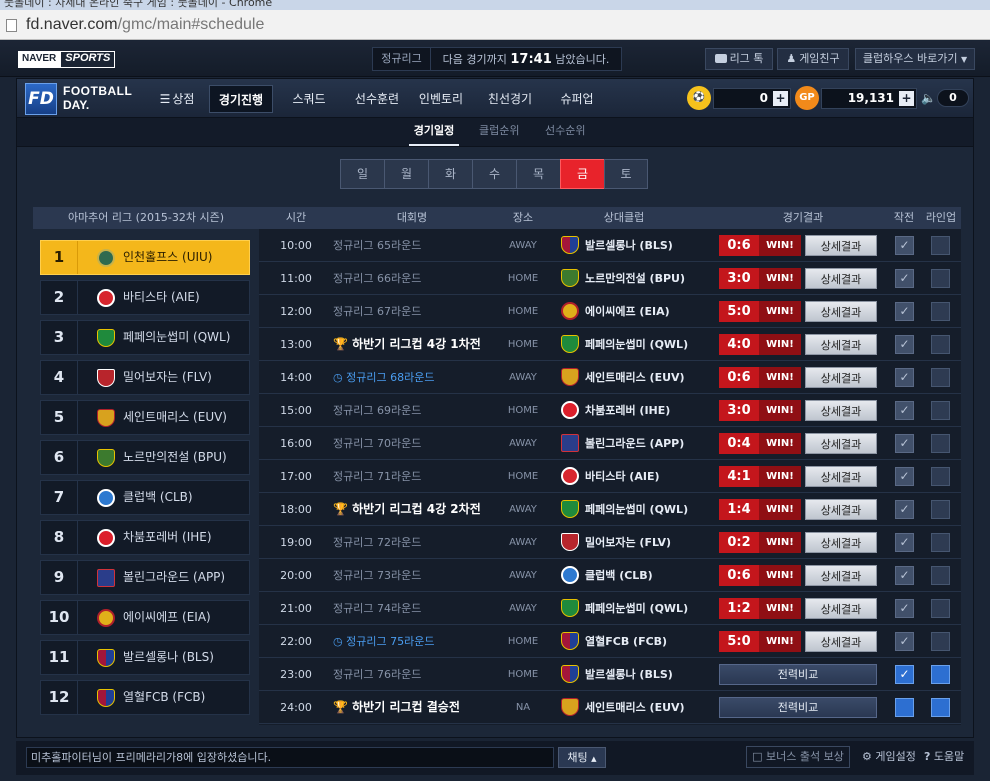  What do you see at coordinates (626, 641) in the screenshot?
I see `opponent-club: 열혈FCB (FCB)` at bounding box center [626, 641].